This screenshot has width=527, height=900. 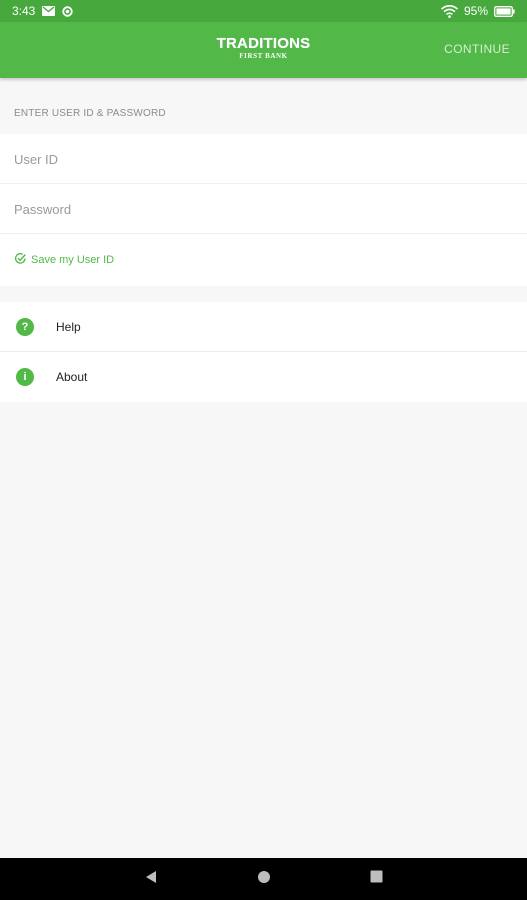 I want to click on home-button, so click(x=264, y=879).